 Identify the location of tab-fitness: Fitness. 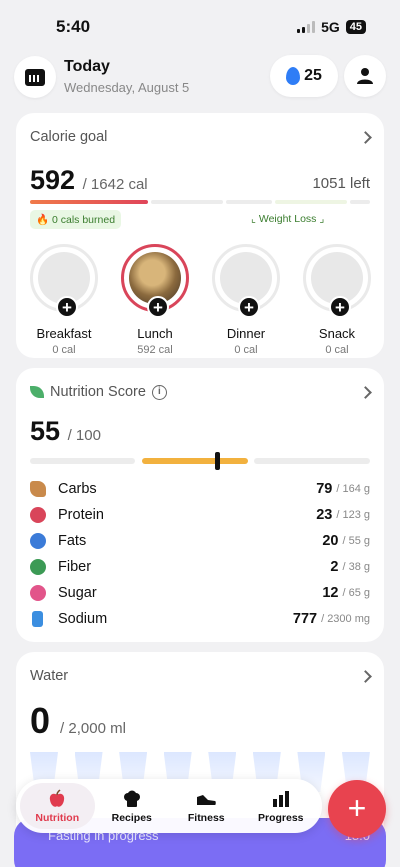
(206, 806).